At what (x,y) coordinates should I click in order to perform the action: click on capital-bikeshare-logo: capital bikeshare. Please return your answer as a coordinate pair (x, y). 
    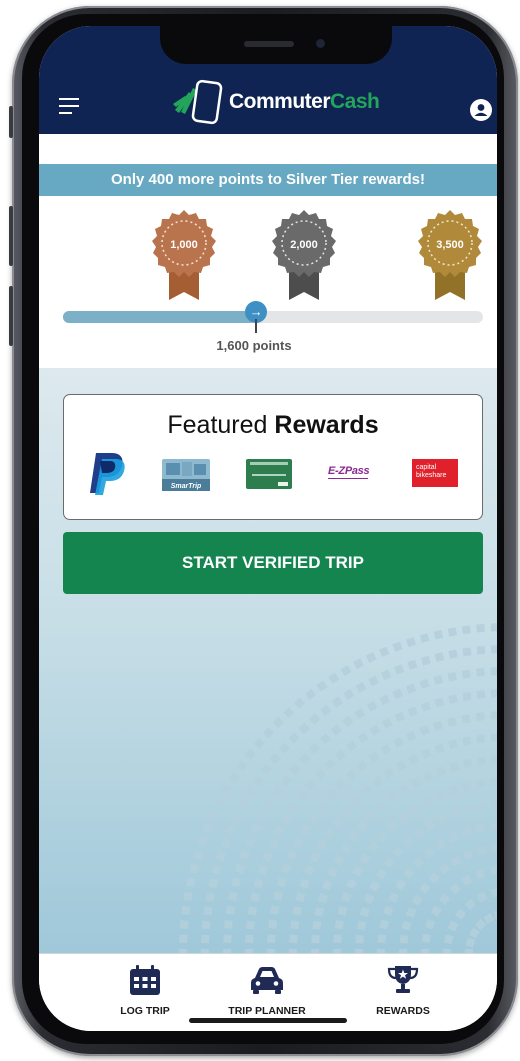
    Looking at the image, I should click on (435, 473).